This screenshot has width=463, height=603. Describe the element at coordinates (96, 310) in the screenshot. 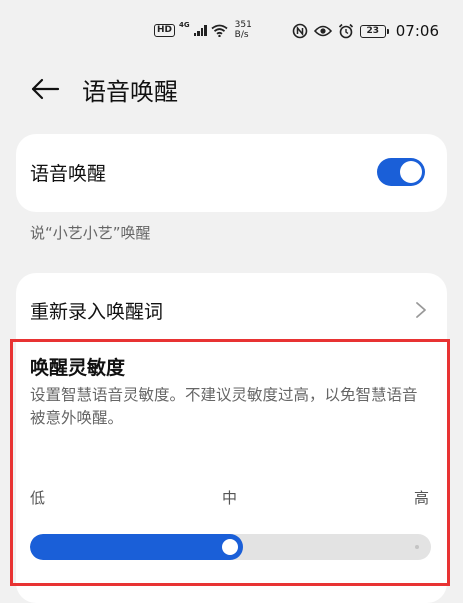

I see `re-enroll-wake-word-item: 重新录入唤醒词` at that location.